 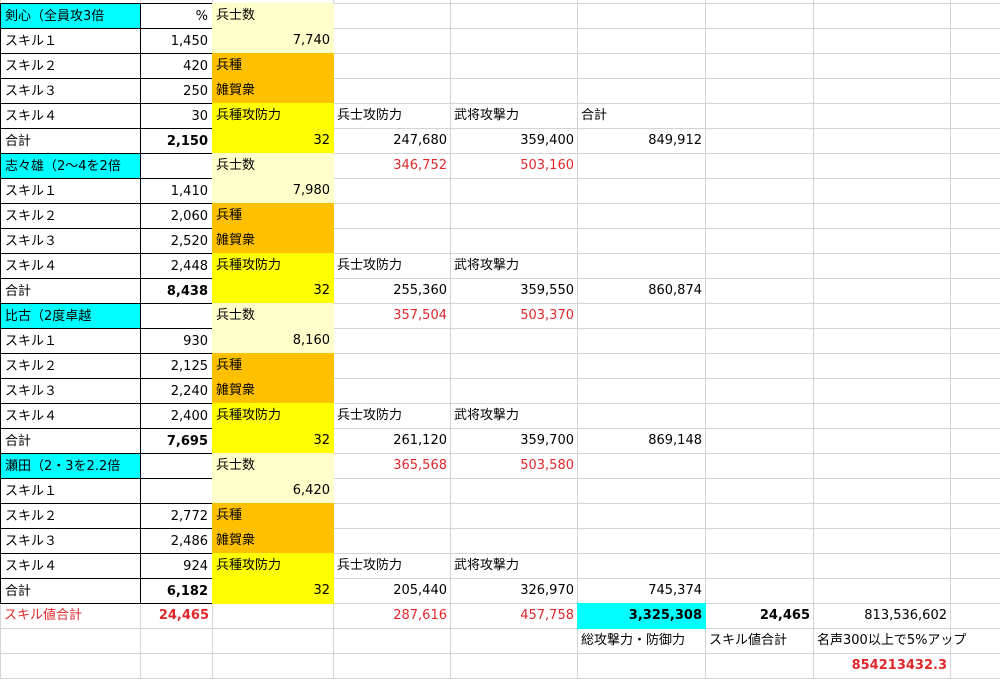 What do you see at coordinates (176, 541) in the screenshot?
I see `skill-value-cell: 2,486` at bounding box center [176, 541].